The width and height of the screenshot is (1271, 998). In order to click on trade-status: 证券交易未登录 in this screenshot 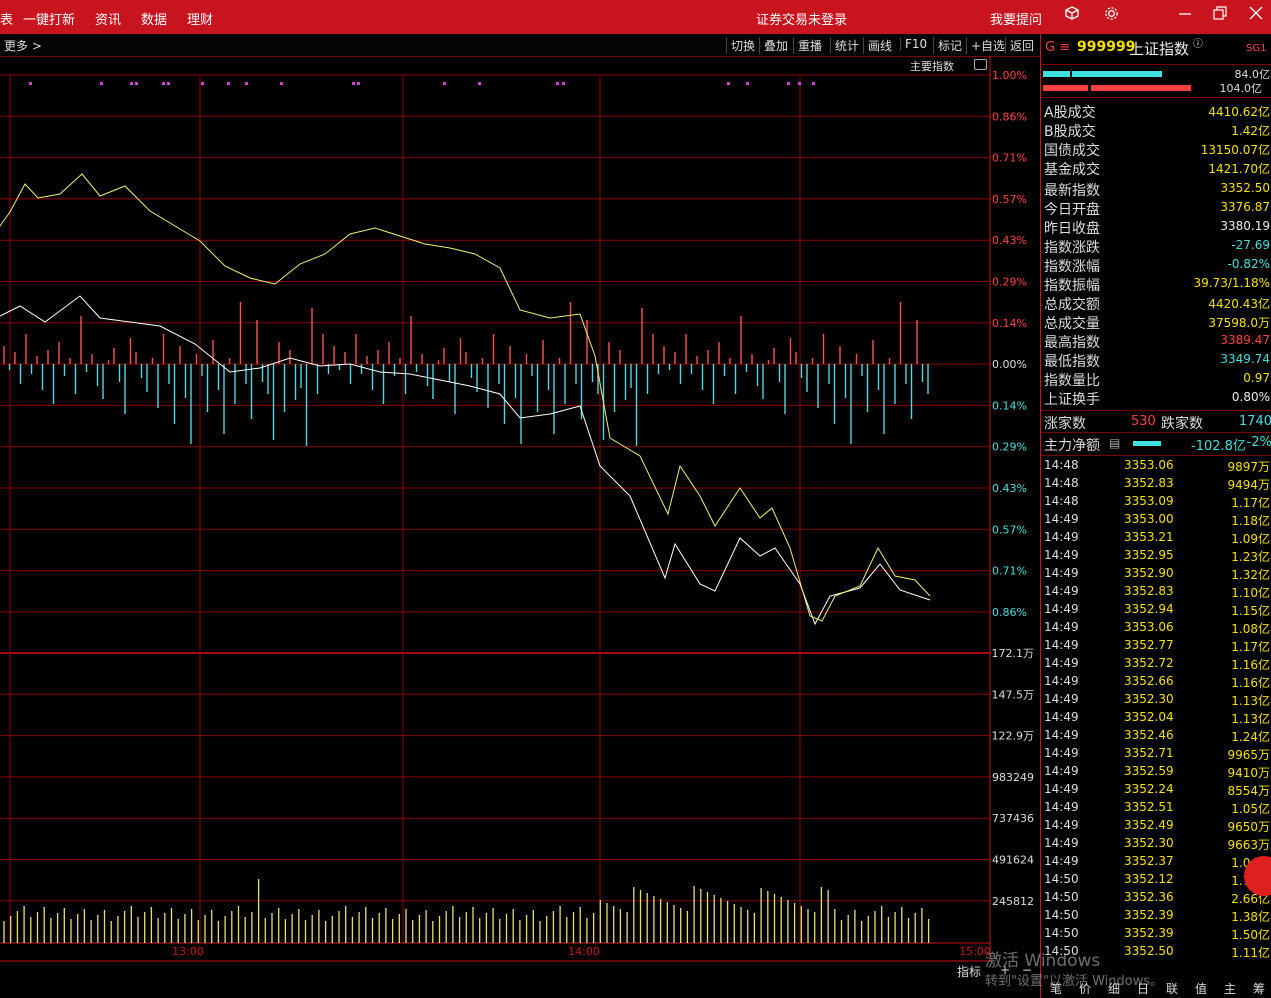, I will do `click(801, 18)`.